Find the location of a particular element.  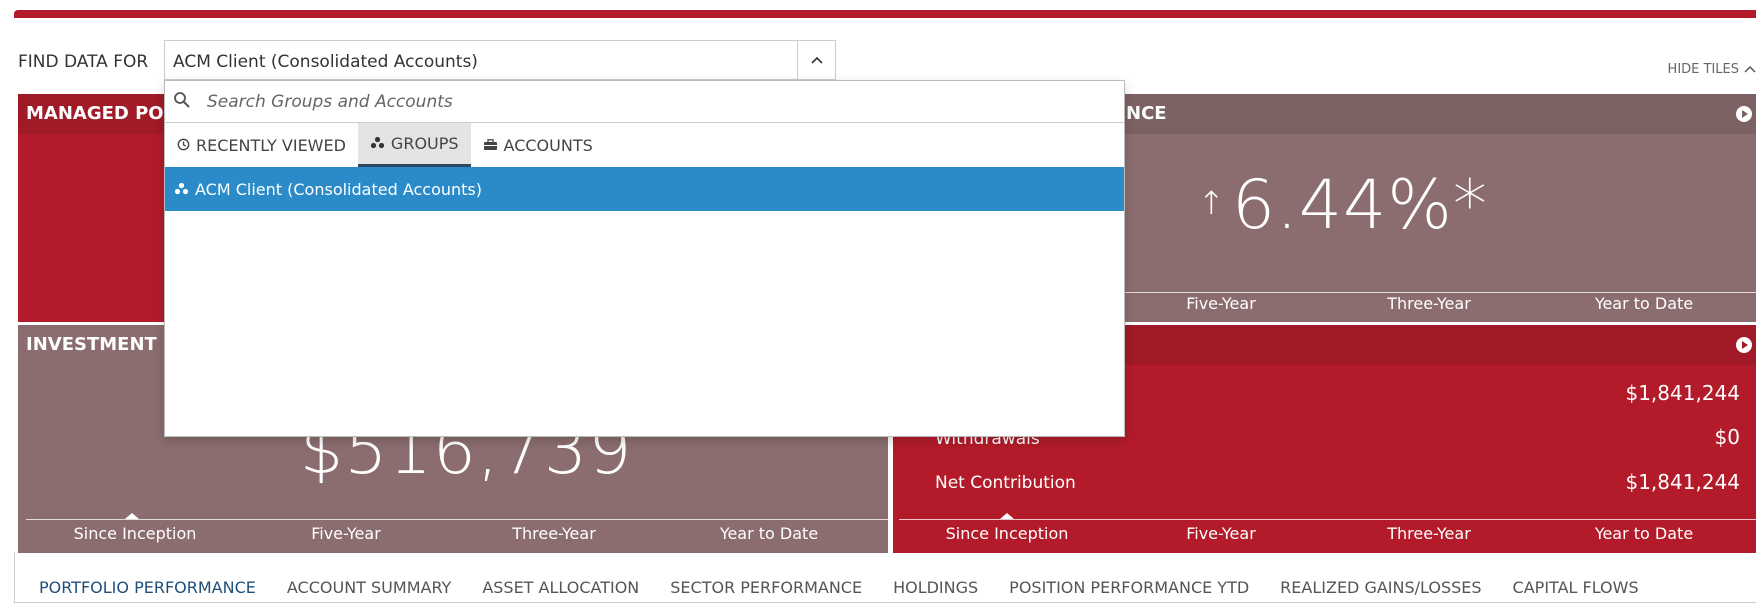

briefcase-icon is located at coordinates (490, 145).